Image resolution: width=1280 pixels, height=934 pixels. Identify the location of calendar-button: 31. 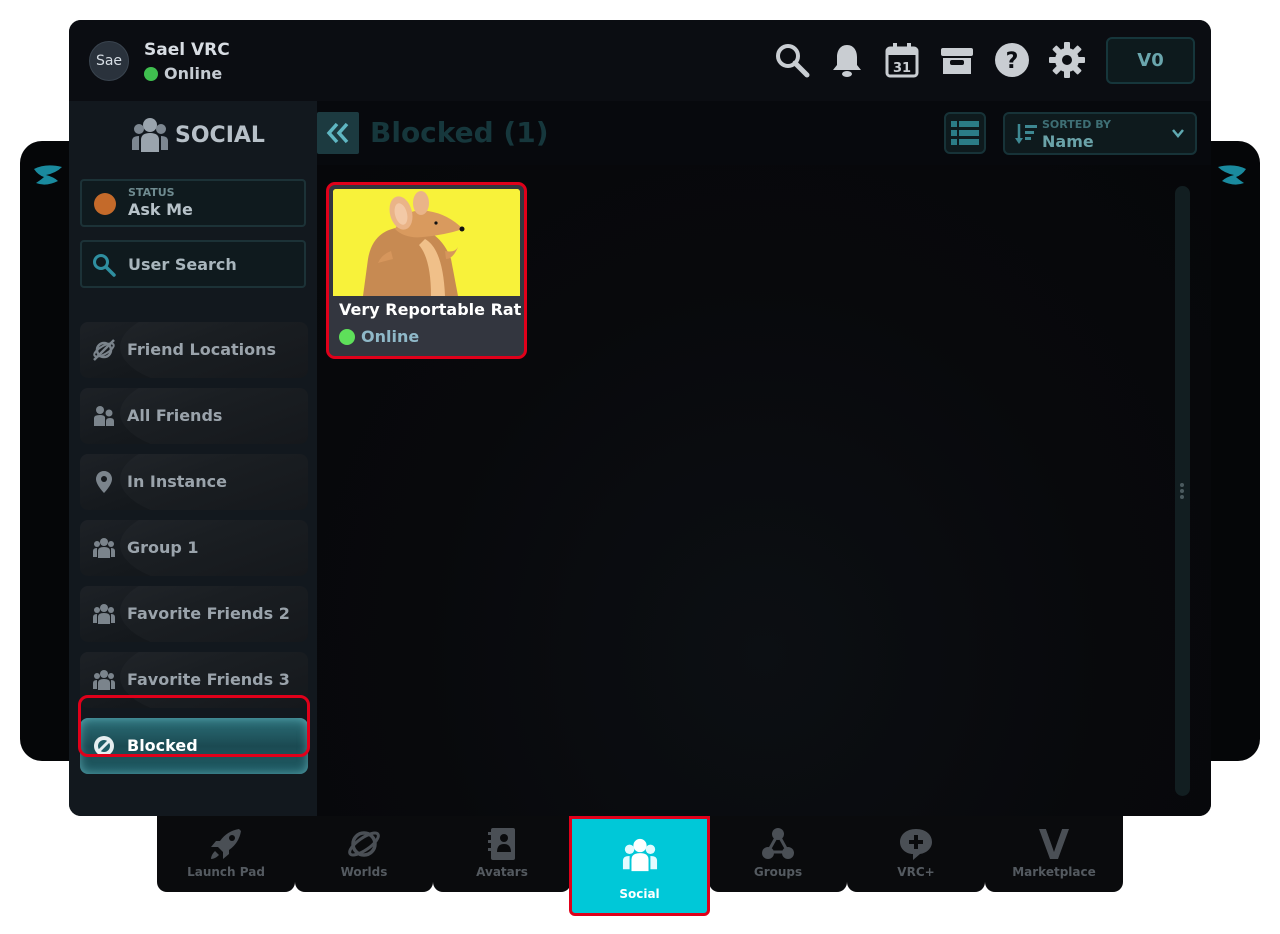
(902, 60).